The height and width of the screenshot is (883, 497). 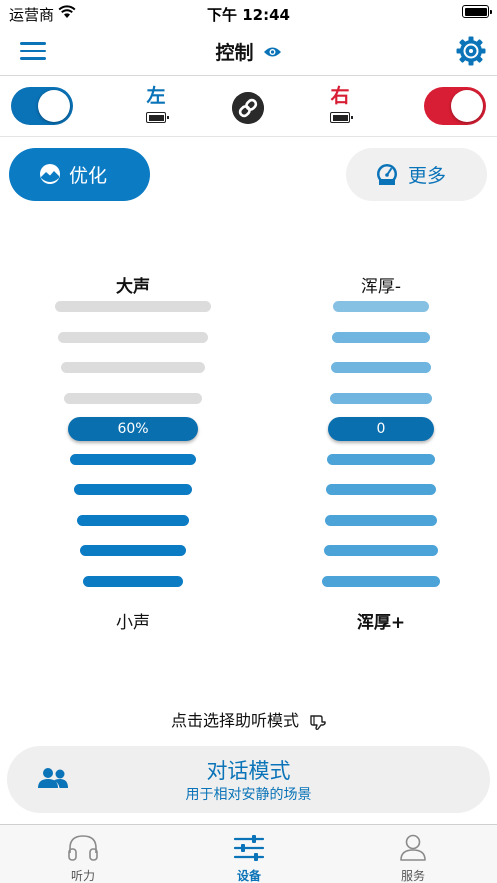 I want to click on tab-devices: 设备, so click(x=249, y=854).